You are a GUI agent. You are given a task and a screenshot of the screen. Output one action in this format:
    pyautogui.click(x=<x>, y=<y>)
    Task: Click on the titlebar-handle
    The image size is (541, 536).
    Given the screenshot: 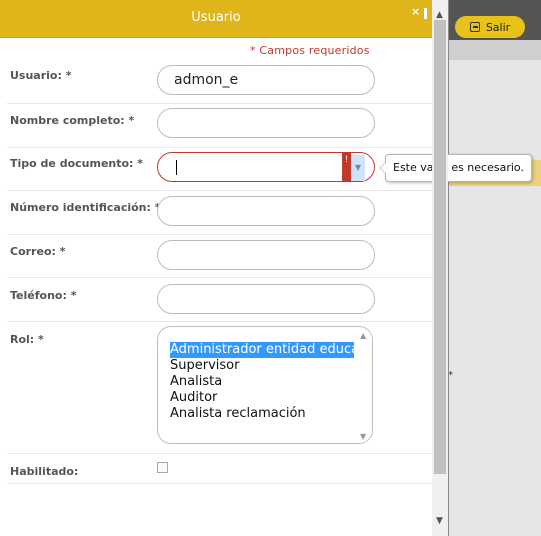 What is the action you would take?
    pyautogui.click(x=425, y=13)
    